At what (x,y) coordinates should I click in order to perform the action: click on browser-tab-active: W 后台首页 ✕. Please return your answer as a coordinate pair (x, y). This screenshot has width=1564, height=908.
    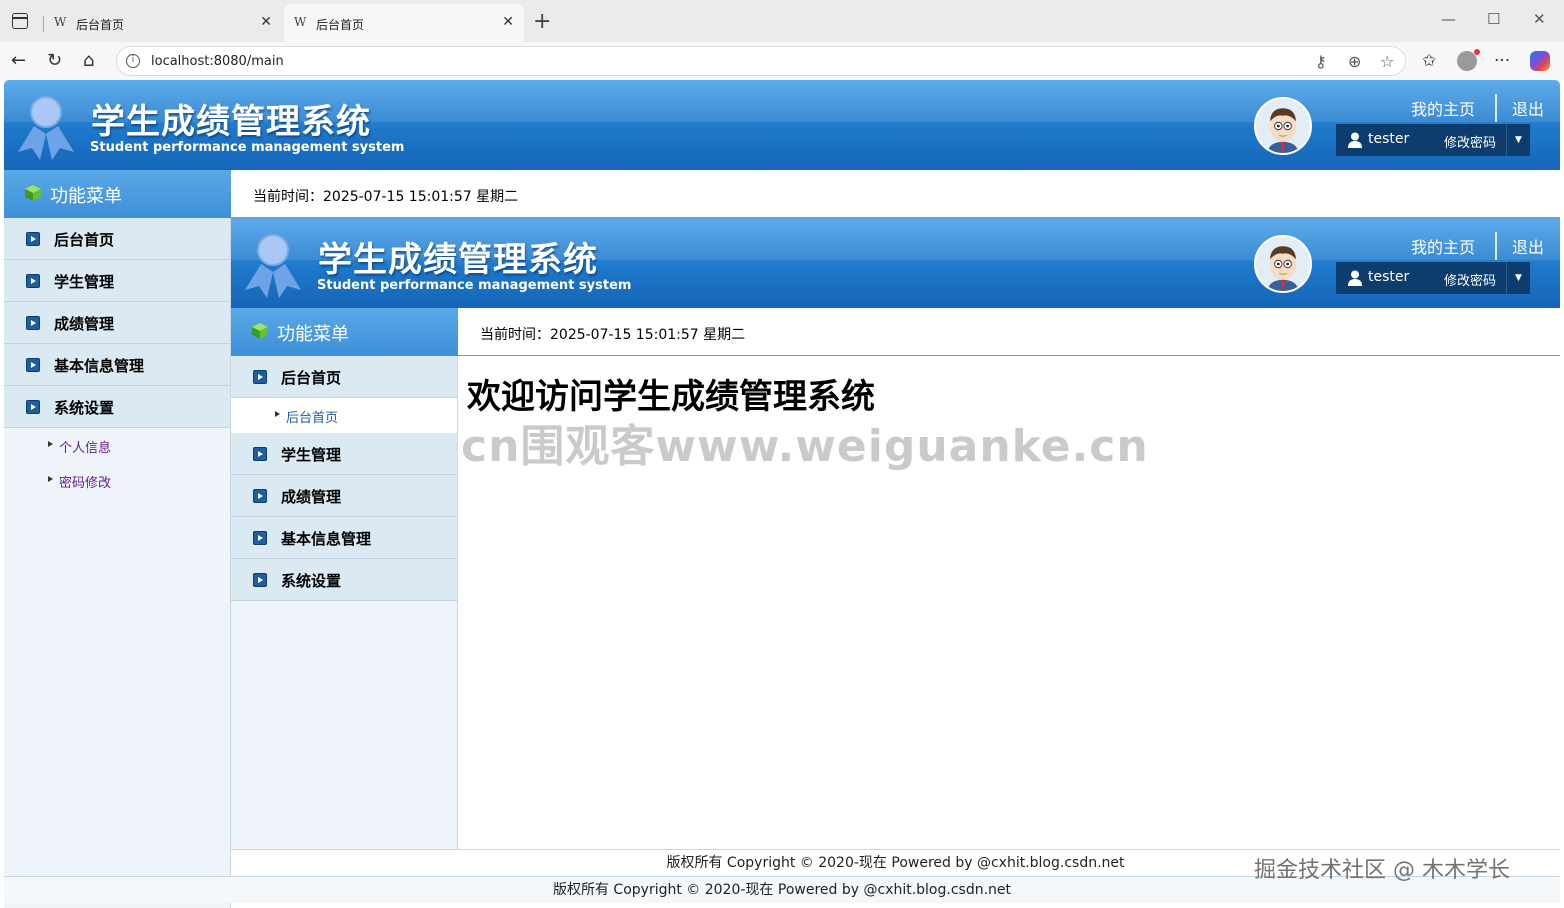
    Looking at the image, I should click on (404, 23).